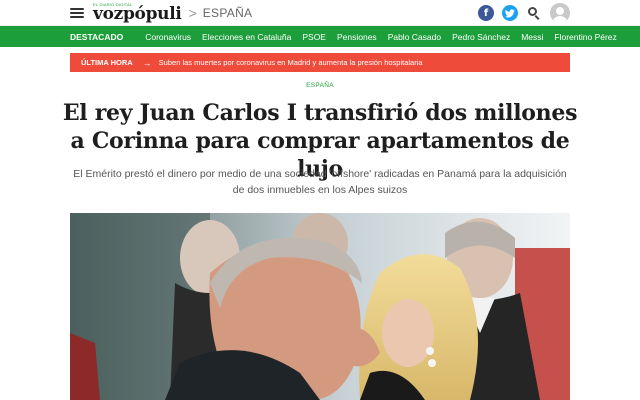 Image resolution: width=640 pixels, height=400 pixels. I want to click on twitter-bird-icon, so click(510, 12).